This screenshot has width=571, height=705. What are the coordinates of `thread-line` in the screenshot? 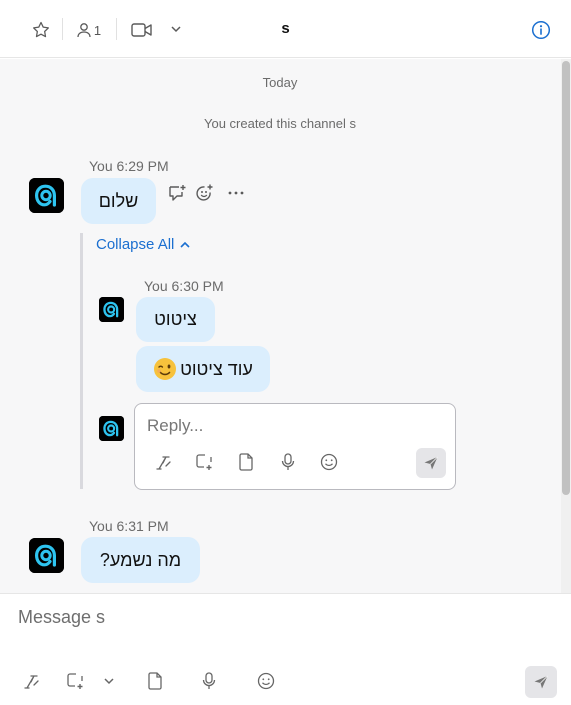 It's located at (81, 361).